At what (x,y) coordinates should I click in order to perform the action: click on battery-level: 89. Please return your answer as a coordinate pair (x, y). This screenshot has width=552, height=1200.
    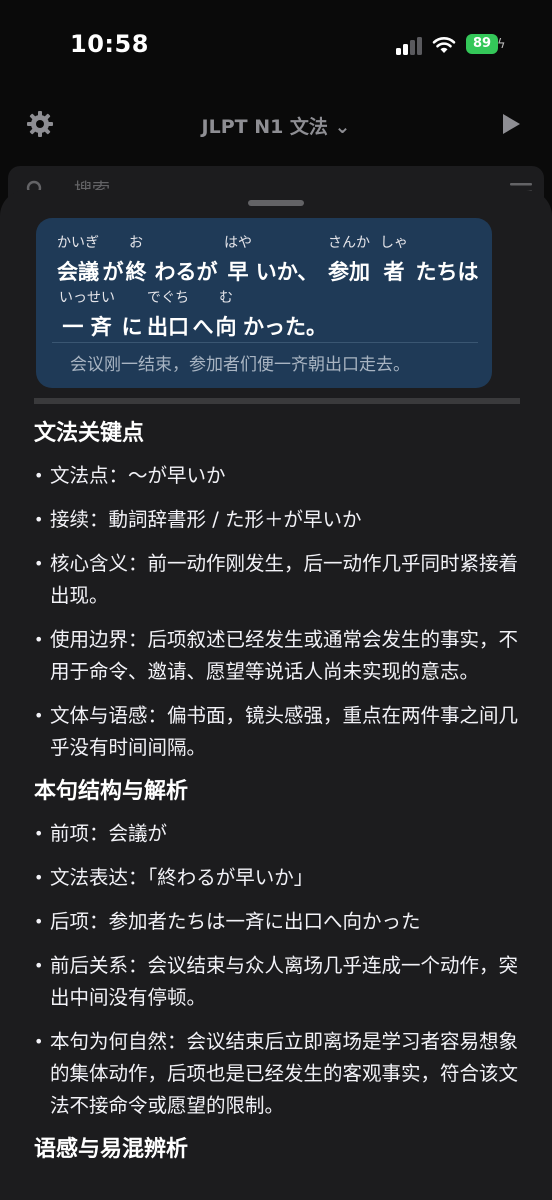
    Looking at the image, I should click on (482, 43).